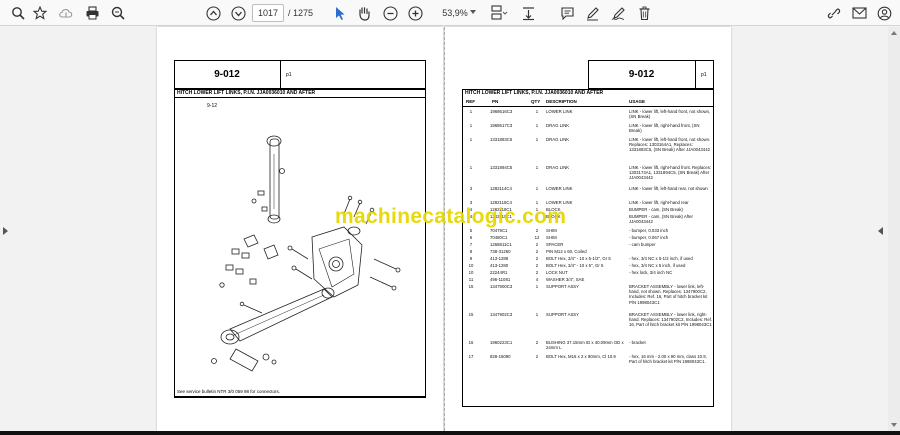 The width and height of the screenshot is (900, 435). What do you see at coordinates (649, 230) in the screenshot?
I see `usage-cell: - bumper, 0.033 inch` at bounding box center [649, 230].